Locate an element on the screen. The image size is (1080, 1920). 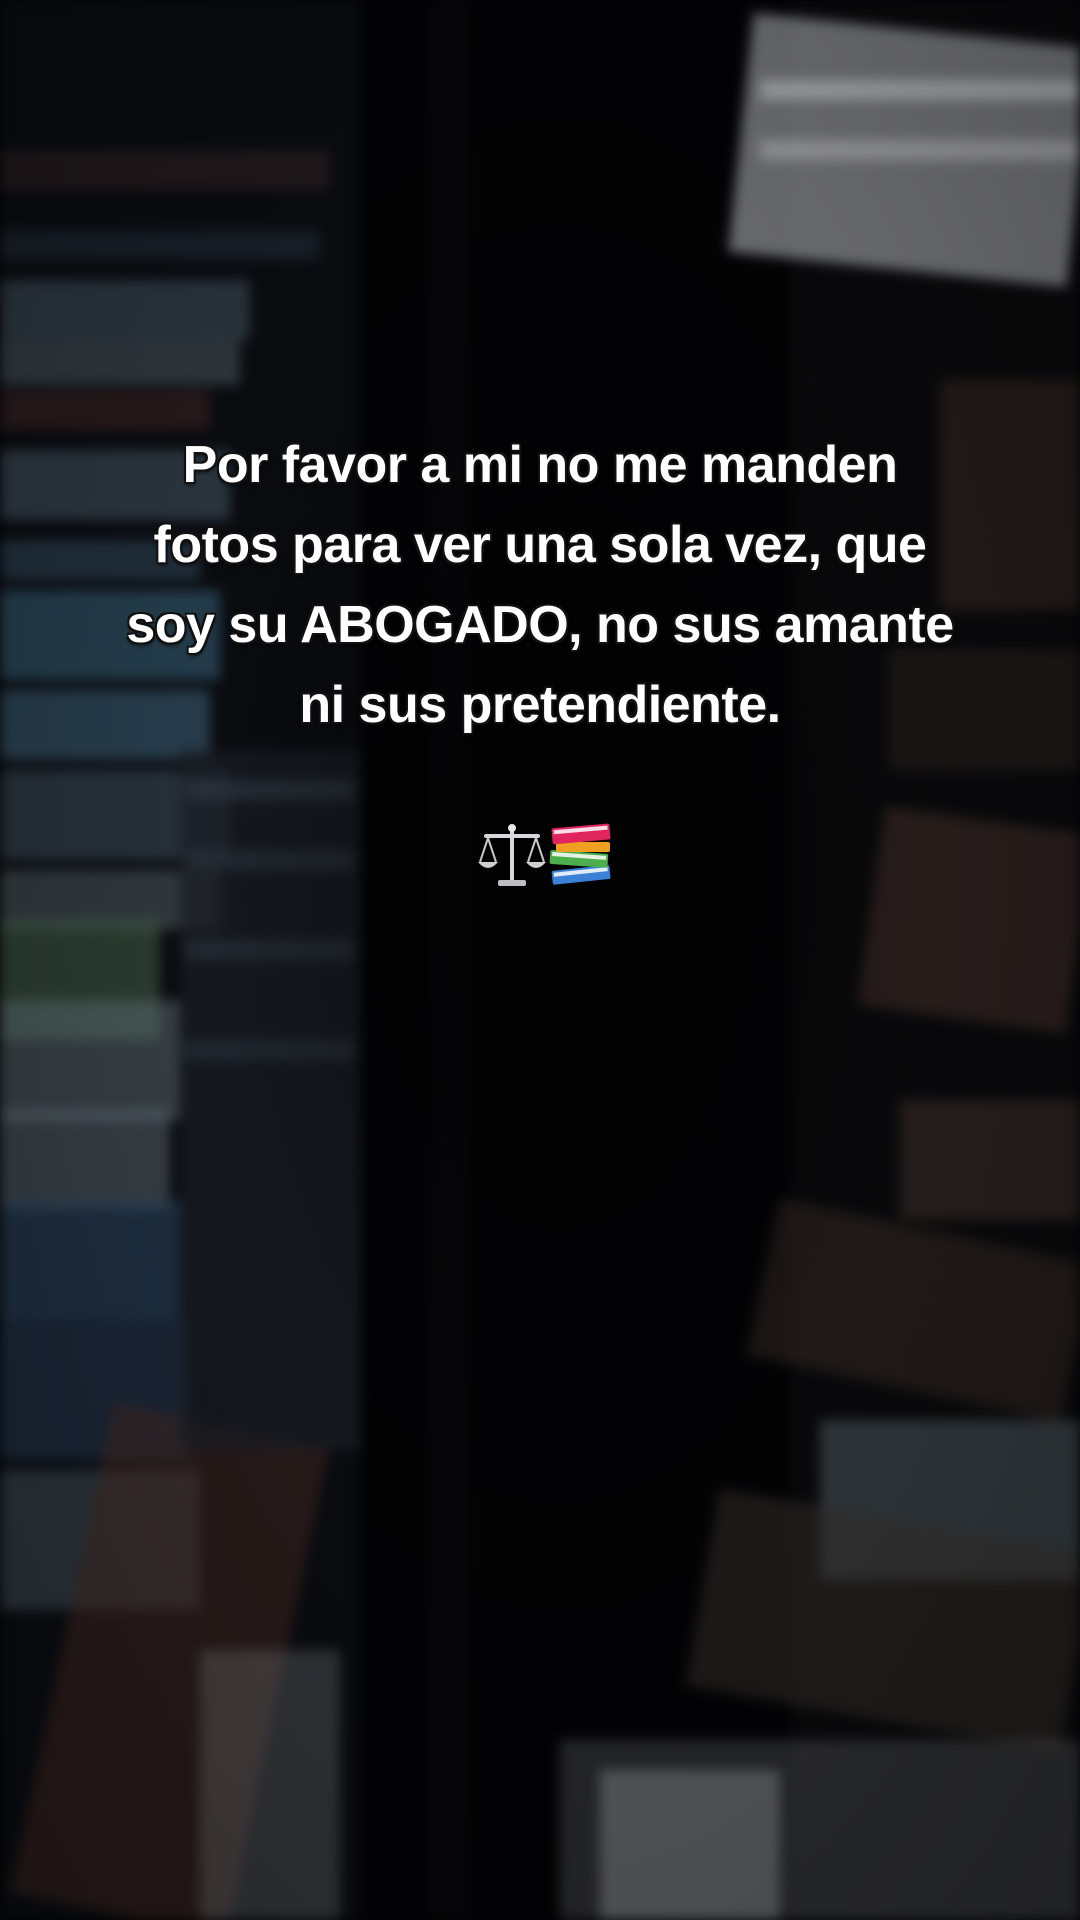
emoji-row is located at coordinates (540, 860).